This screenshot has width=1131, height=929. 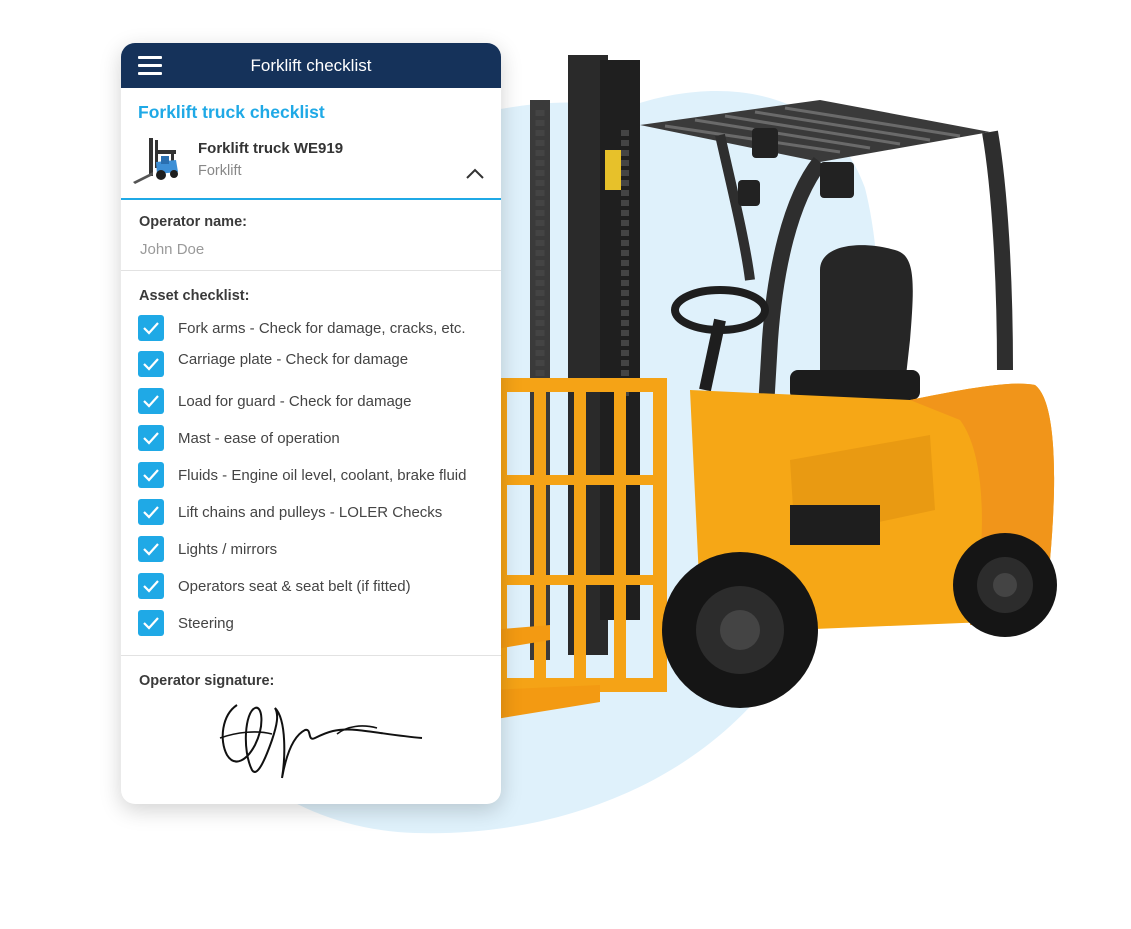 I want to click on chevron-up-icon, so click(x=475, y=174).